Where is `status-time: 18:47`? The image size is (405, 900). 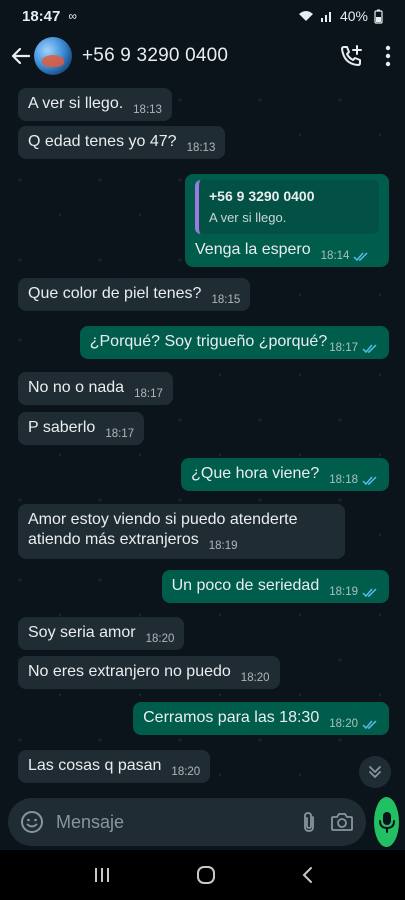
status-time: 18:47 is located at coordinates (41, 16).